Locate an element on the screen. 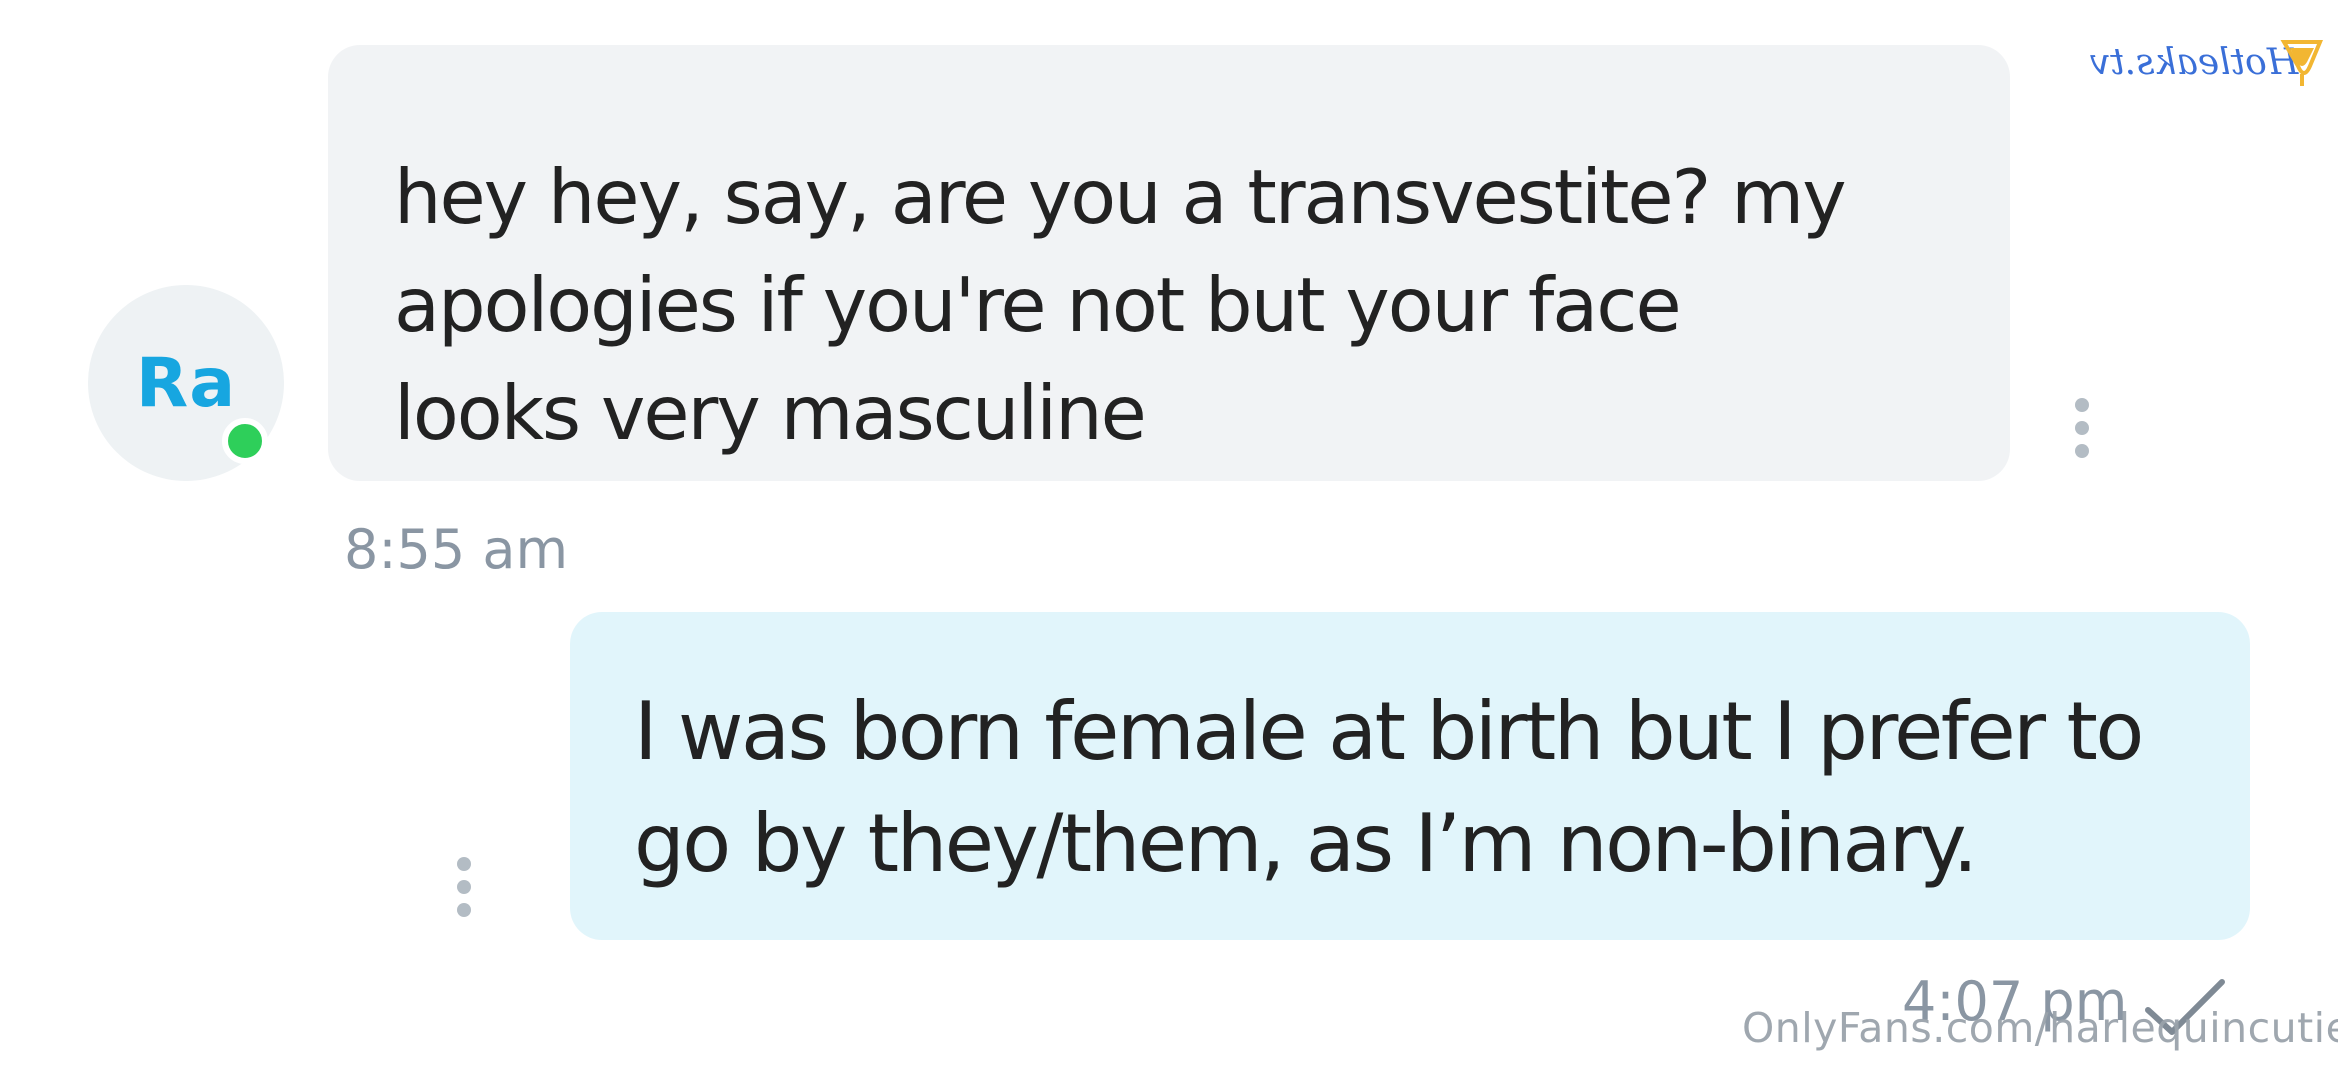 This screenshot has height=1078, width=2338. message-line: looks very masculine is located at coordinates (770, 413).